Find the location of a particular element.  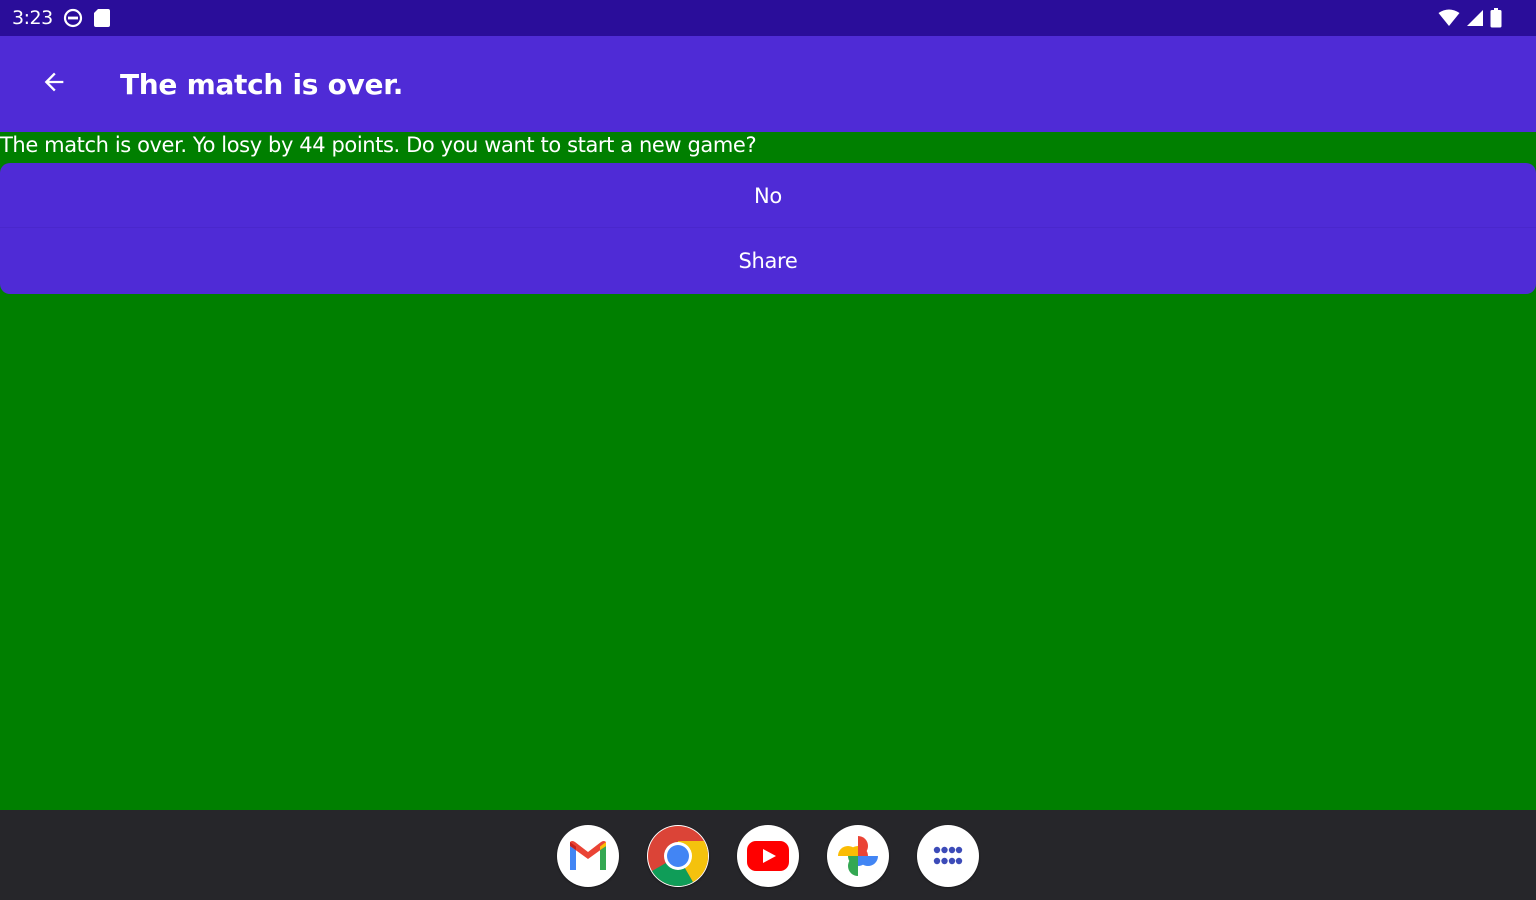

app-bar: The match is over. is located at coordinates (768, 84).